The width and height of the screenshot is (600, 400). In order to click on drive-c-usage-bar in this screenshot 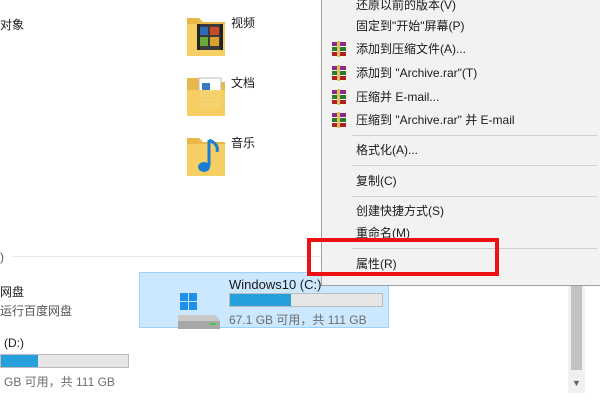, I will do `click(306, 300)`.